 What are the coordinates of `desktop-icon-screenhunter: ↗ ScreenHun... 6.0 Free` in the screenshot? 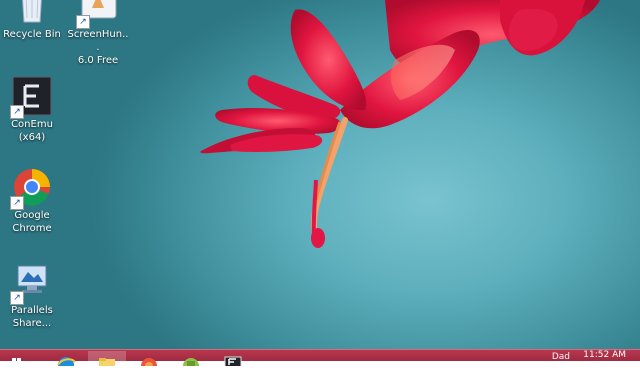 It's located at (98, 33).